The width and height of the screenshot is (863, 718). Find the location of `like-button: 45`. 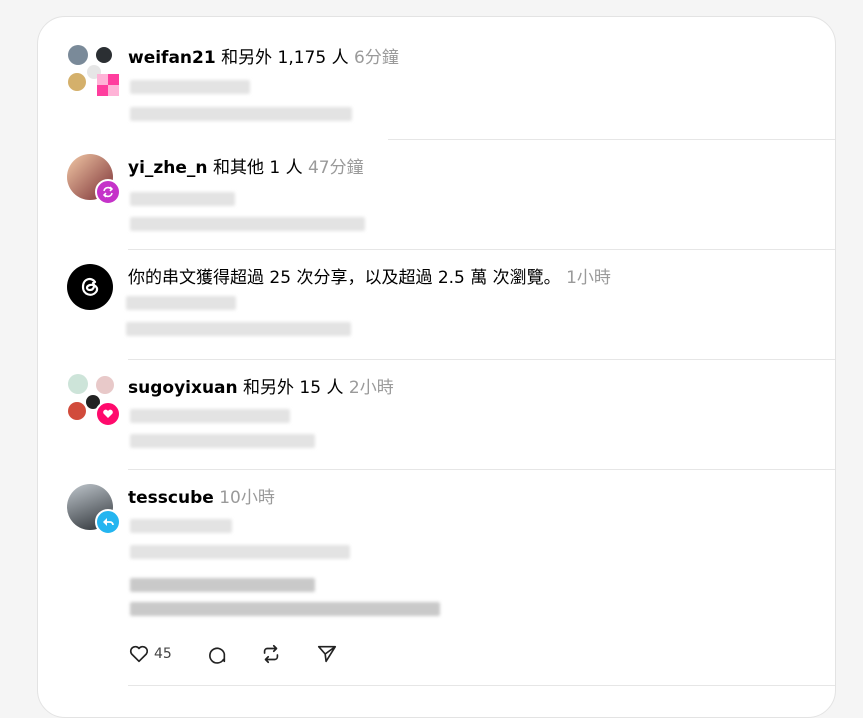

like-button: 45 is located at coordinates (150, 654).